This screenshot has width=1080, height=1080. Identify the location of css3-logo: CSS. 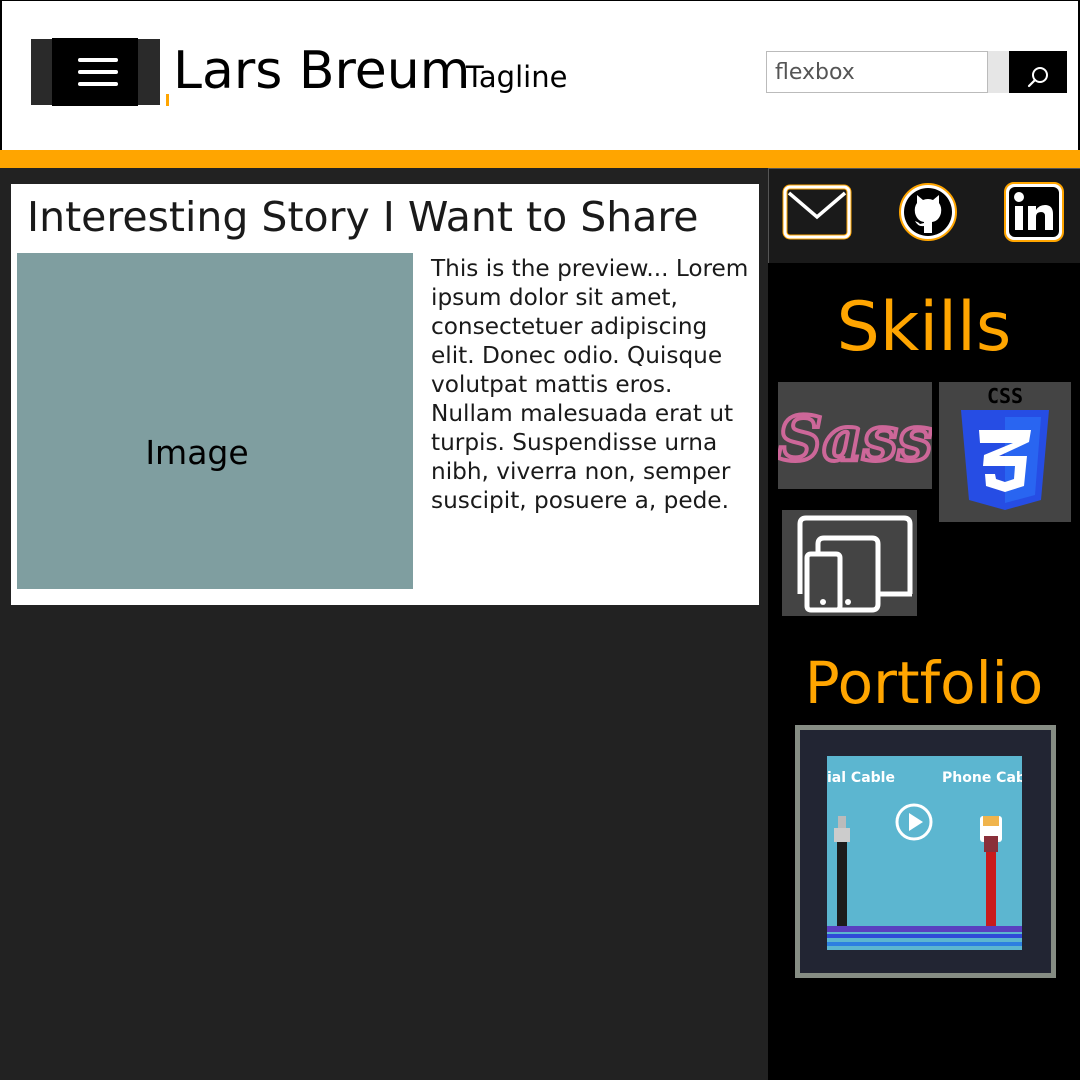
(1005, 447).